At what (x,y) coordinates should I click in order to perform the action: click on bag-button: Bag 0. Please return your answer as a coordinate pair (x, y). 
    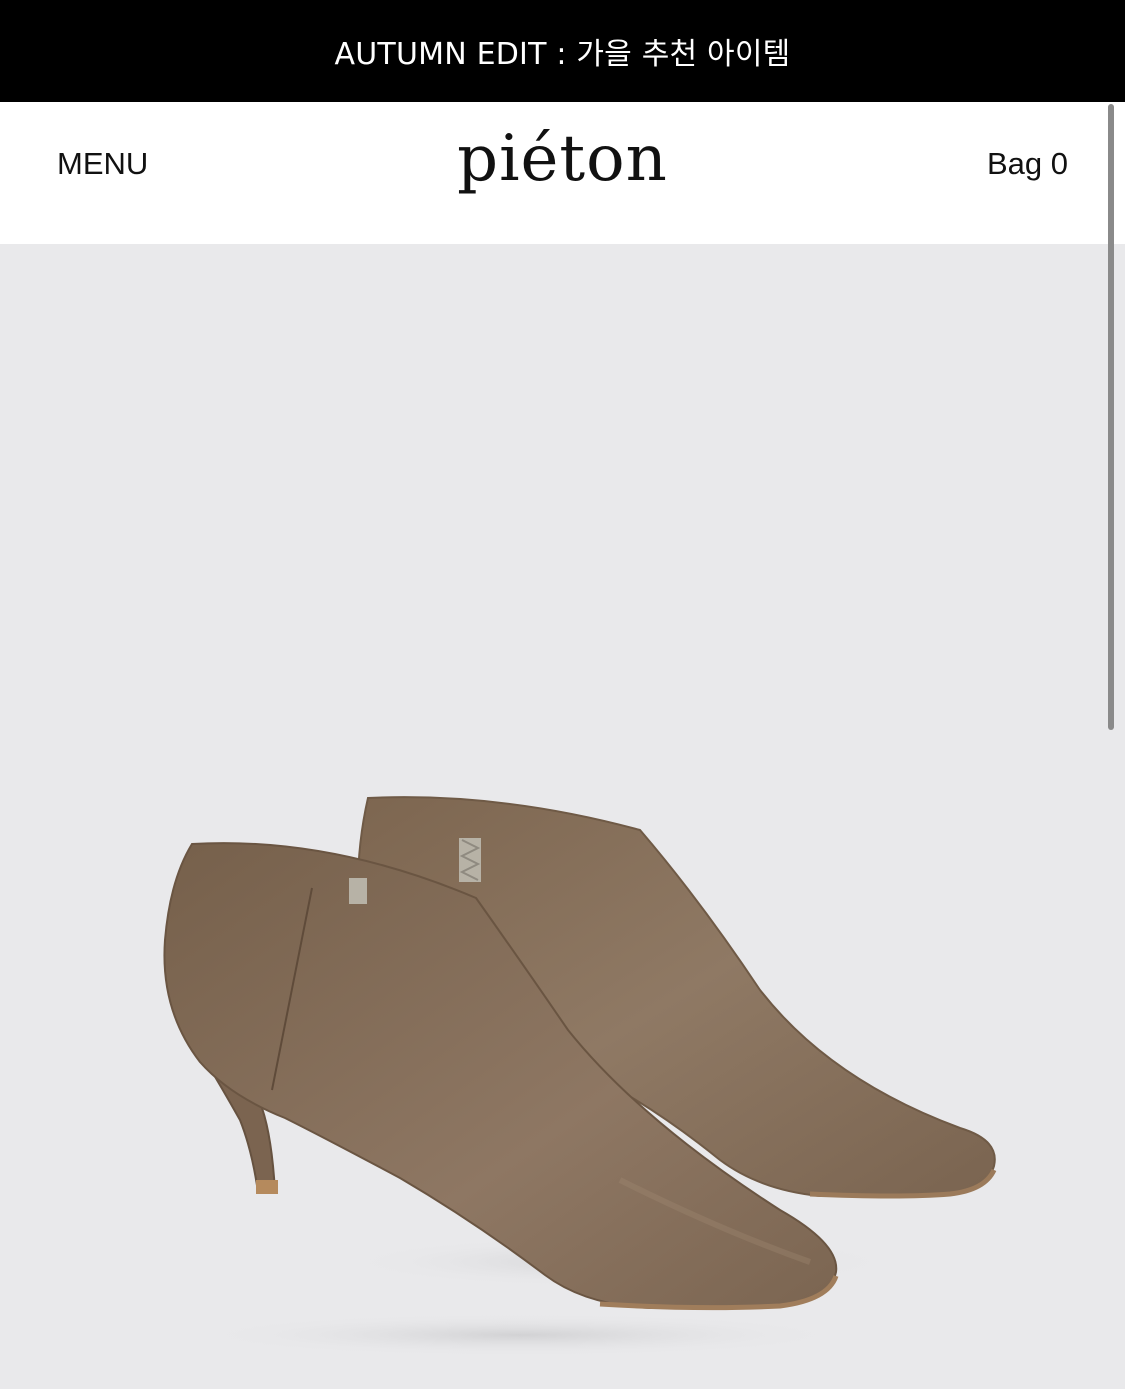
    Looking at the image, I should click on (1027, 164).